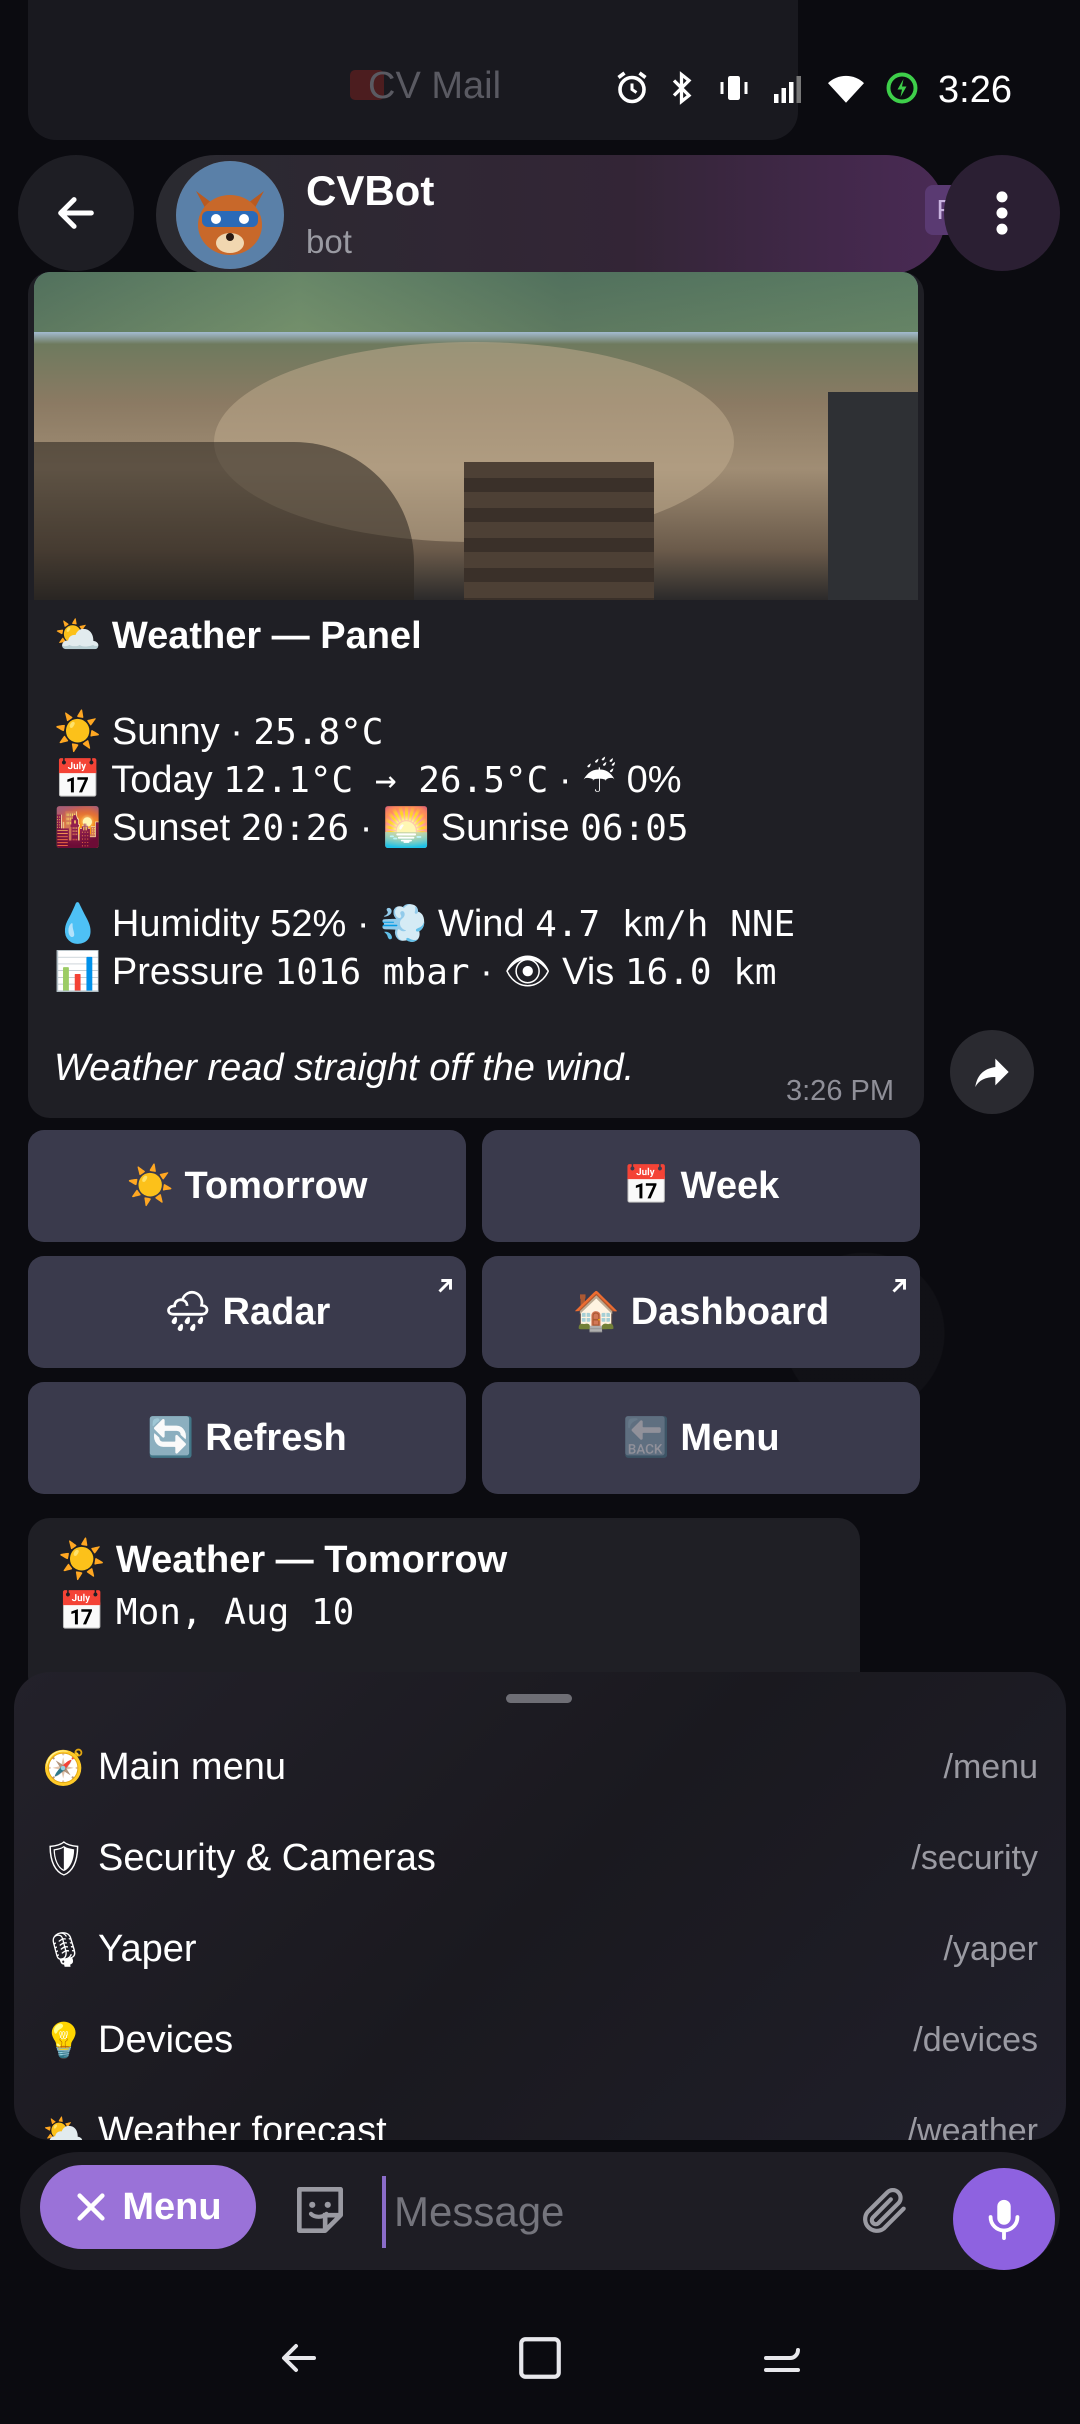 The image size is (1080, 2424). I want to click on today-label: Today, so click(167, 780).